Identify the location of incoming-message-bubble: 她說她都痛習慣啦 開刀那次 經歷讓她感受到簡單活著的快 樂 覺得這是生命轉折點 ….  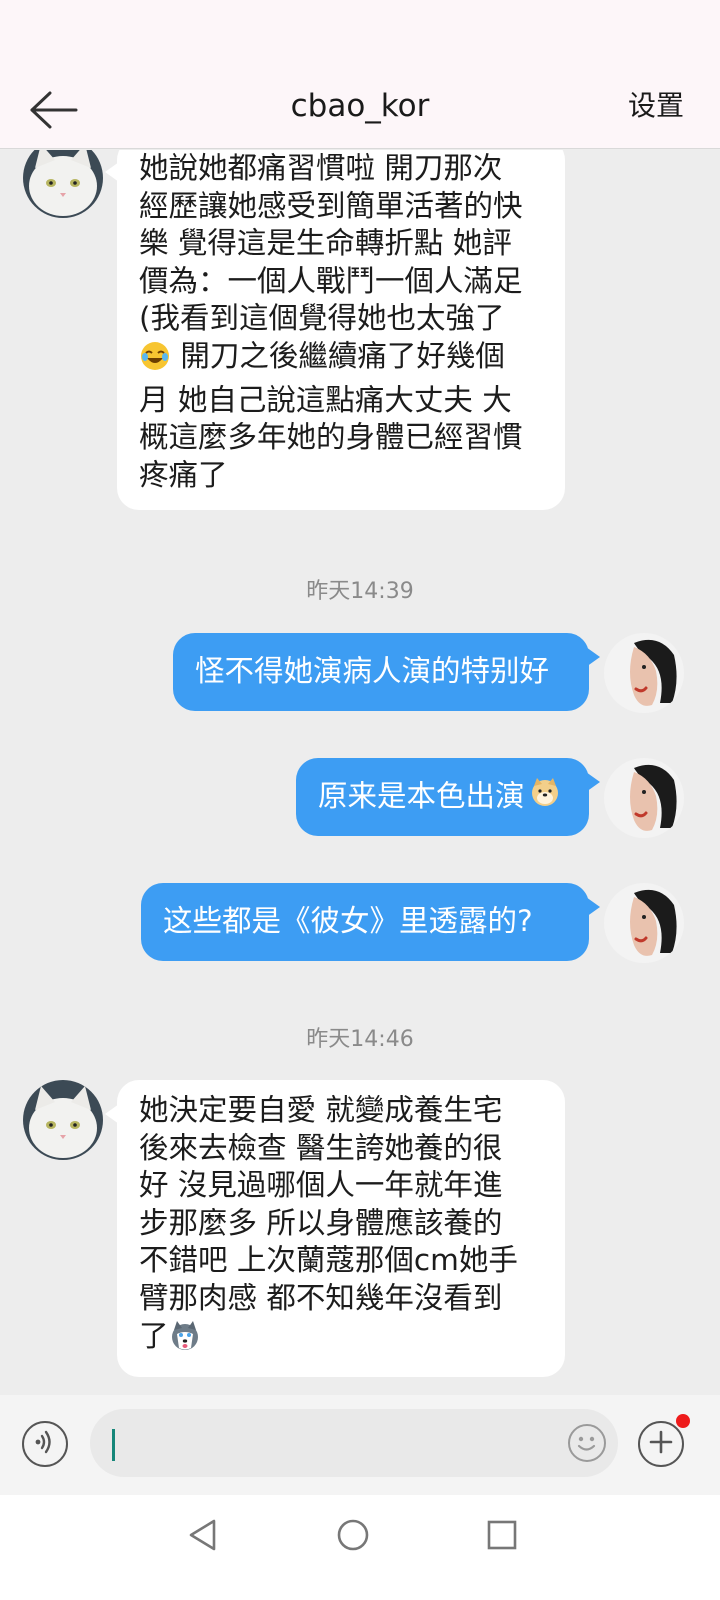
(341, 330).